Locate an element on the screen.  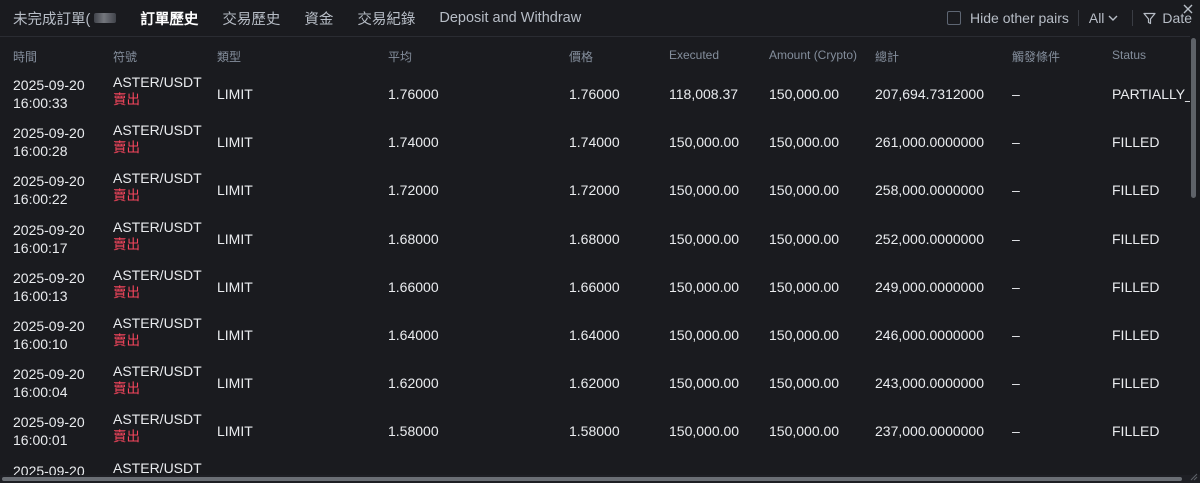
time-text: 16:00:04 is located at coordinates (40, 392).